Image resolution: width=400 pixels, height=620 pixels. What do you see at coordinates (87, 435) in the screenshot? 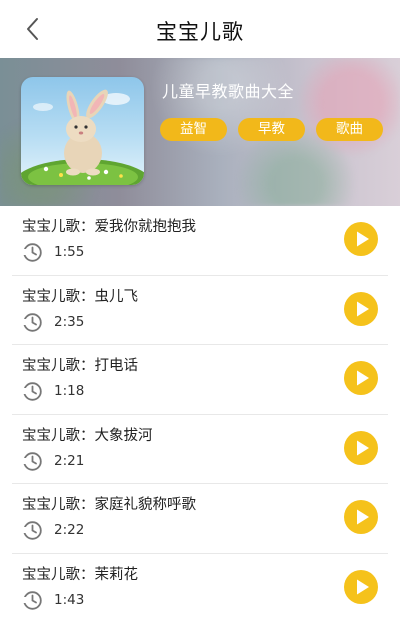
I see `song-title: 宝宝儿歌：大象拔河` at bounding box center [87, 435].